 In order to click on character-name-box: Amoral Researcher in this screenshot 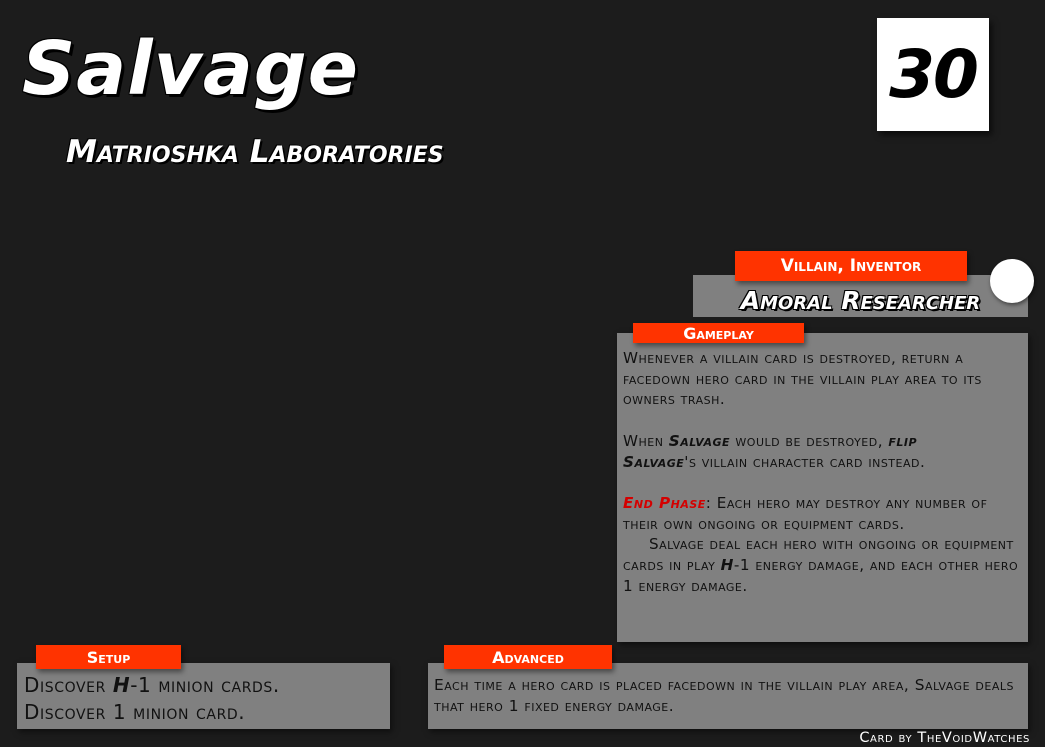, I will do `click(860, 296)`.